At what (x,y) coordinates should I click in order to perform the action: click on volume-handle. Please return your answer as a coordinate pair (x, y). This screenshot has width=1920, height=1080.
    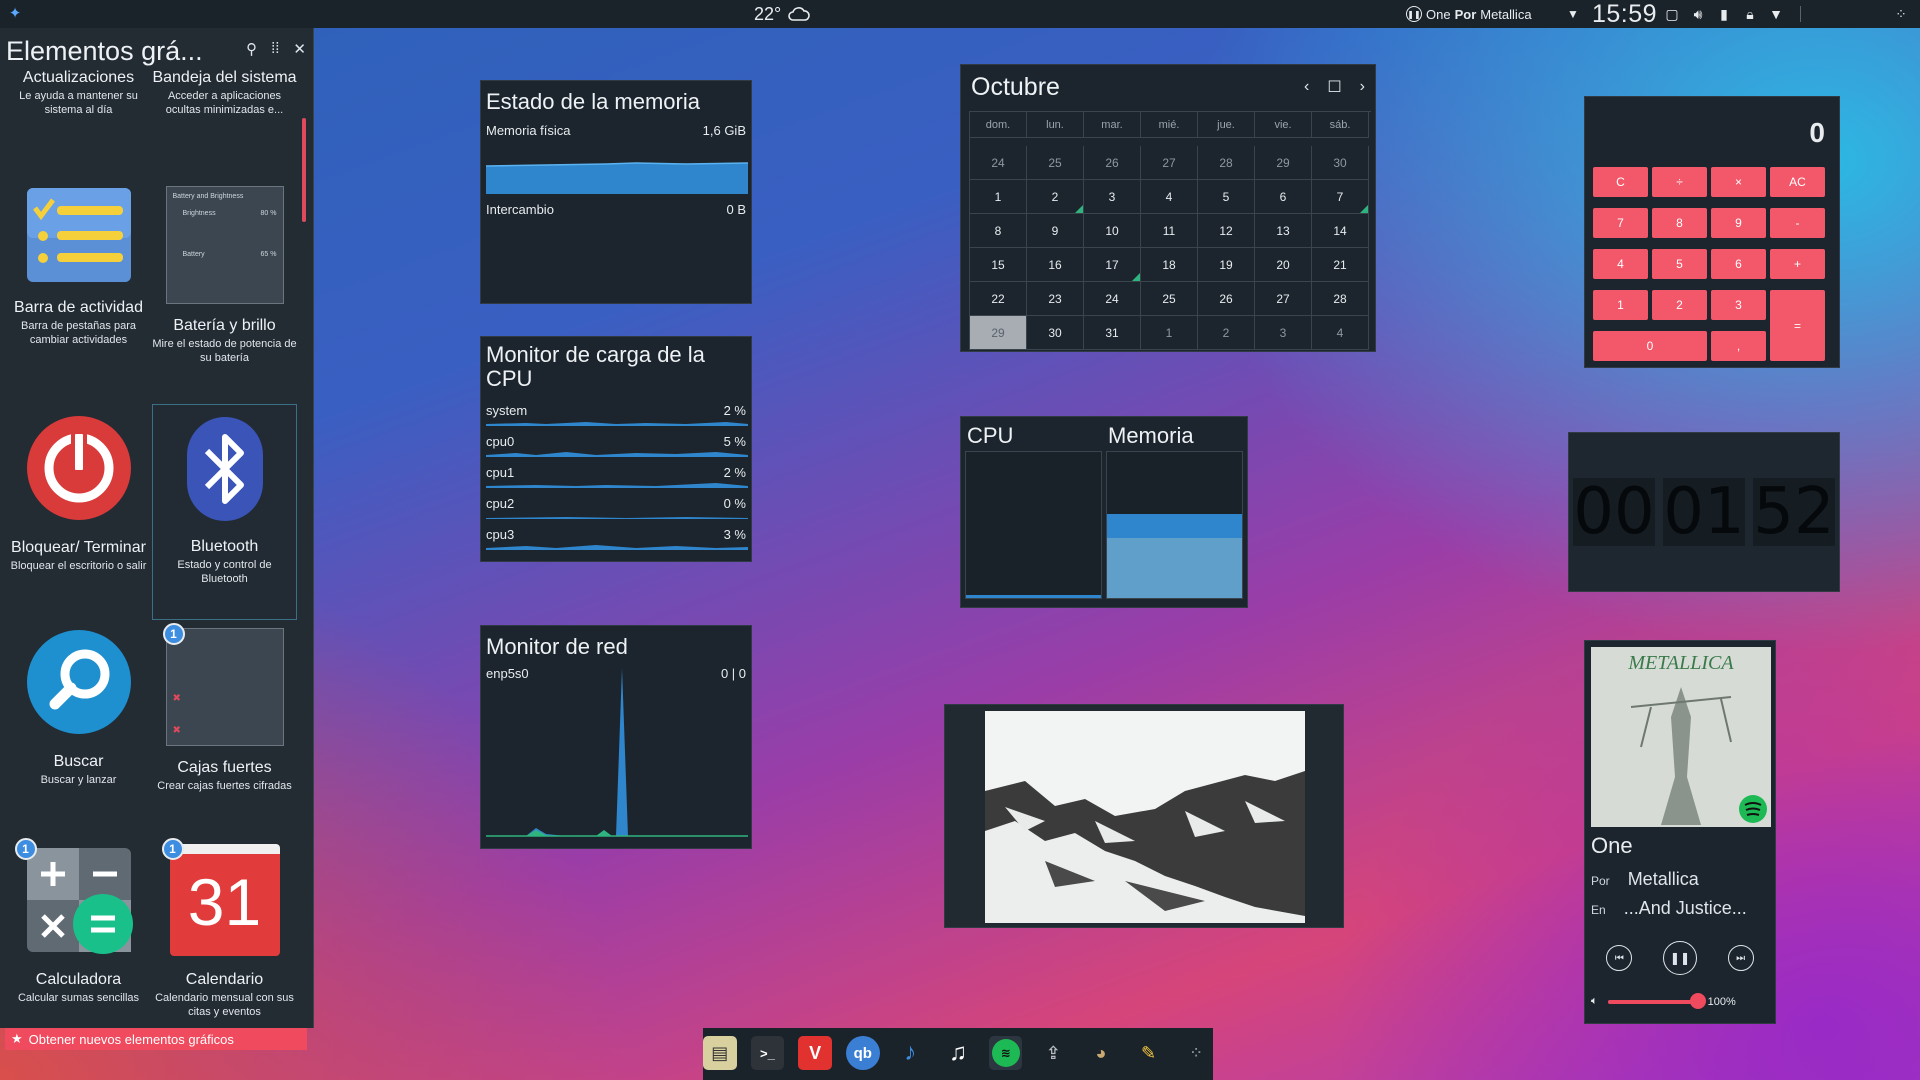
    Looking at the image, I should click on (1697, 1000).